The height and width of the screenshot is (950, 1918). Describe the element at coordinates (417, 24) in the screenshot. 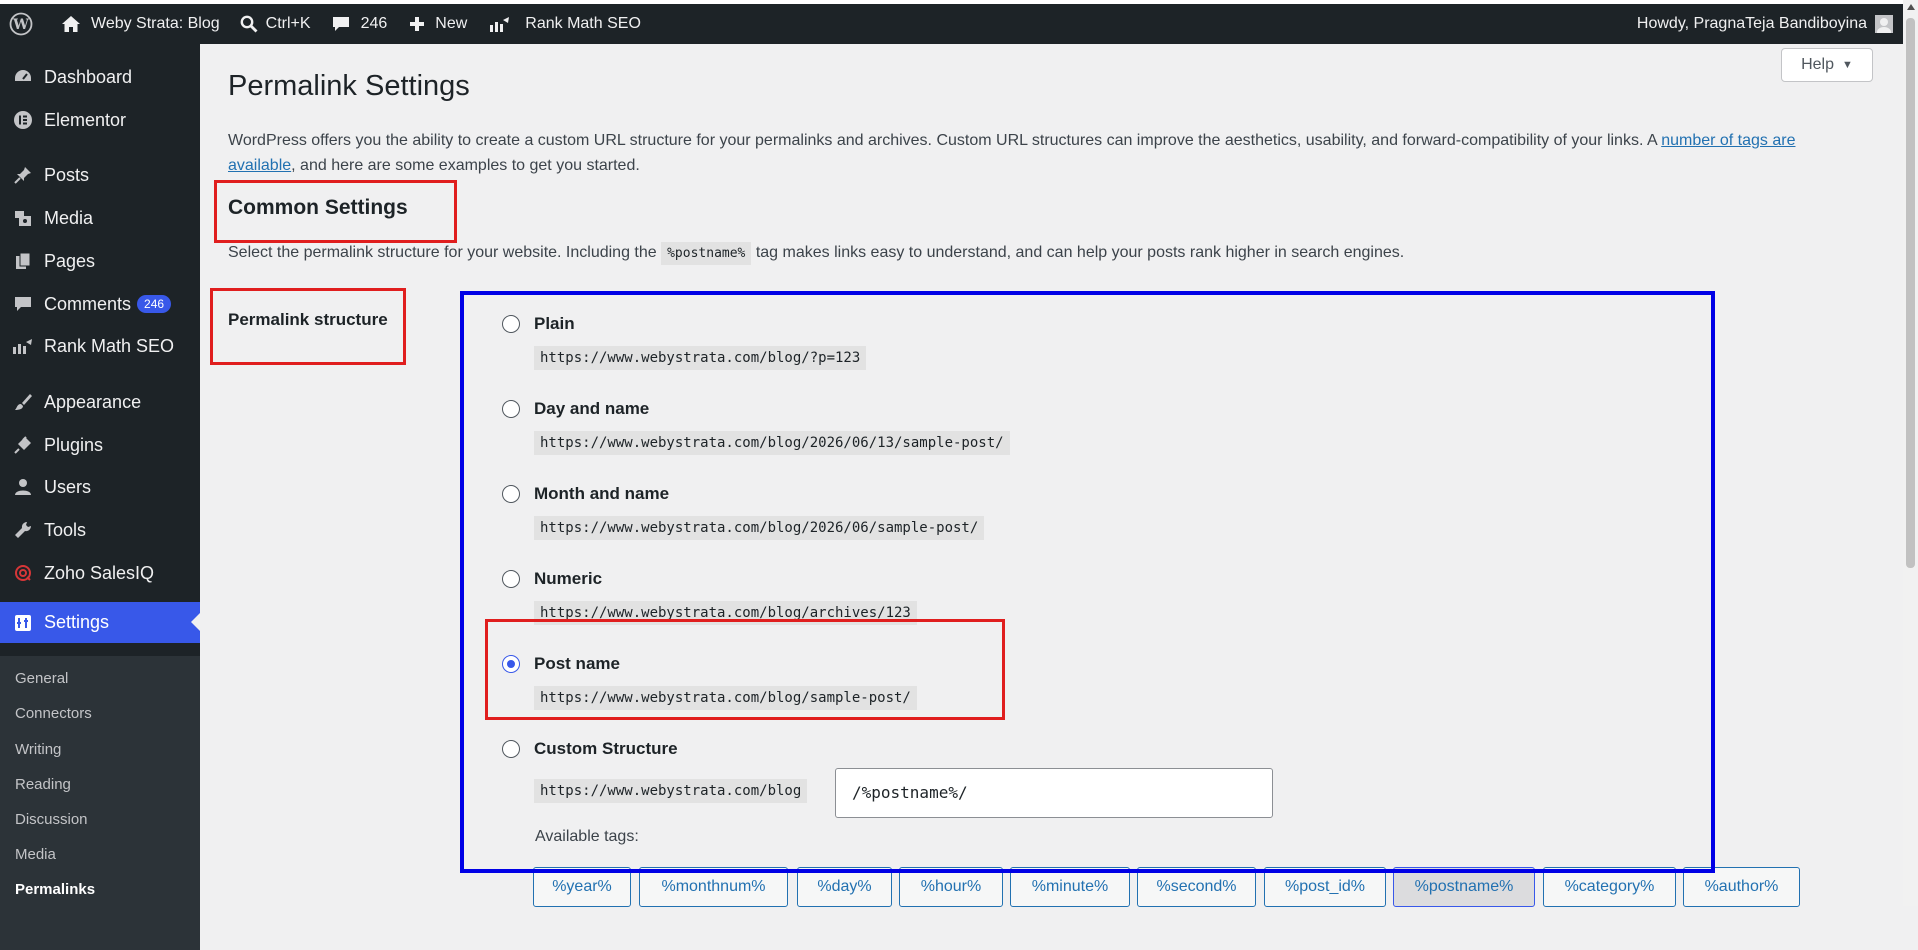

I see `plus-icon` at that location.